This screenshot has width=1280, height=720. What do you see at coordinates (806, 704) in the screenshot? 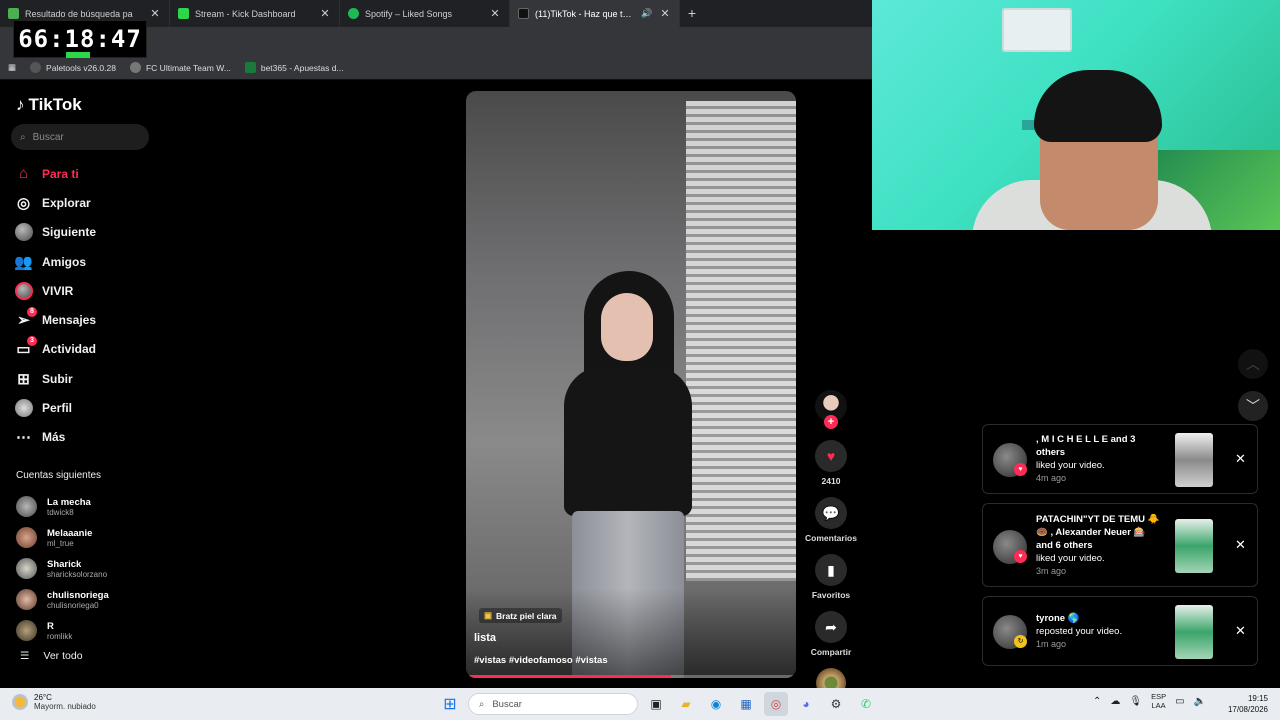
I see `discord-icon: ◕` at bounding box center [806, 704].